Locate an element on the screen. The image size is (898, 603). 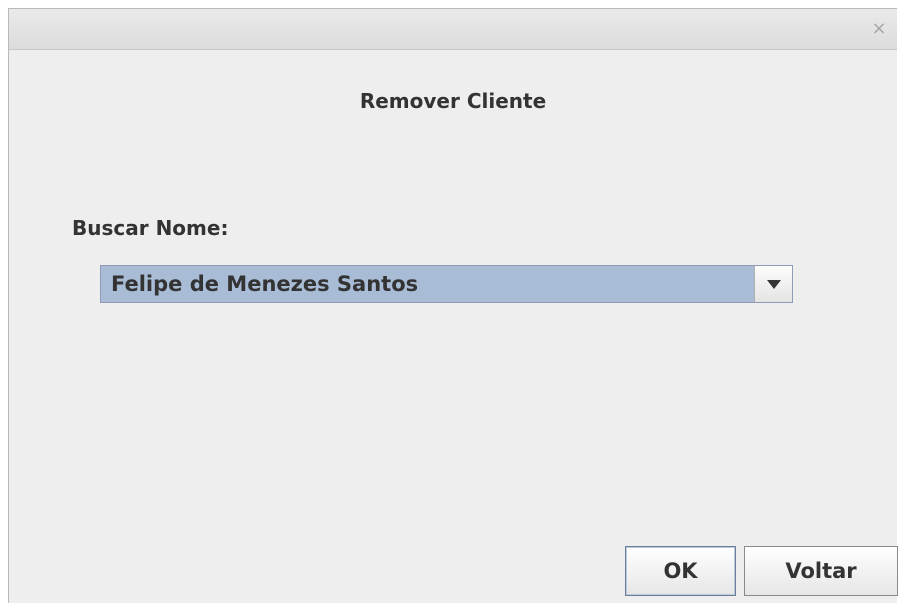
combobox-selected-value: Felipe de Menezes Santos is located at coordinates (265, 284).